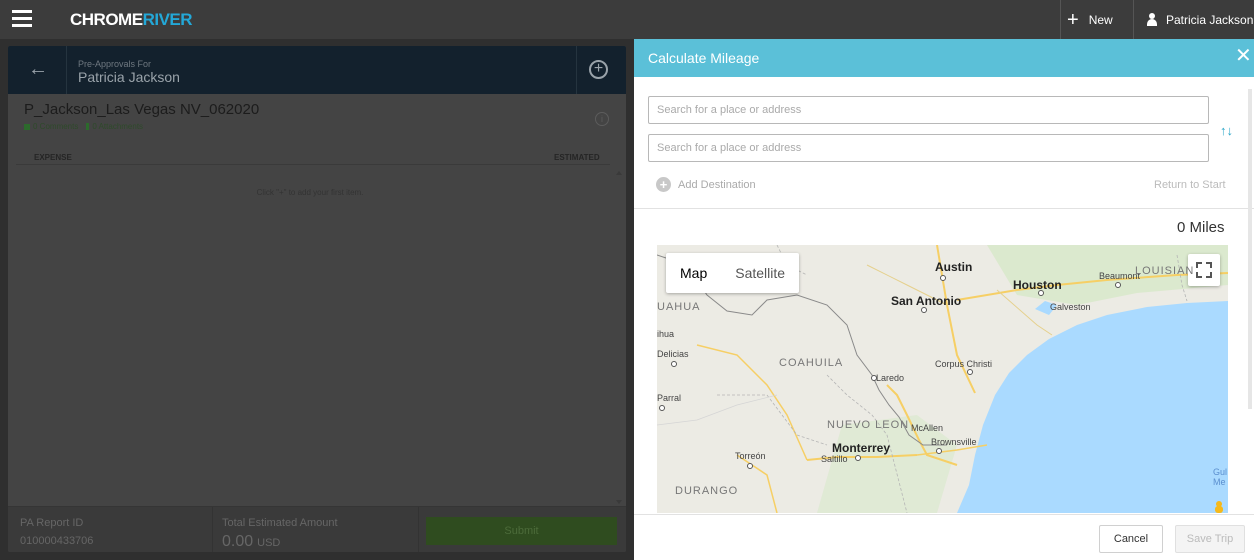 This screenshot has height=560, width=1254. I want to click on scroll-up-icon, so click(619, 173).